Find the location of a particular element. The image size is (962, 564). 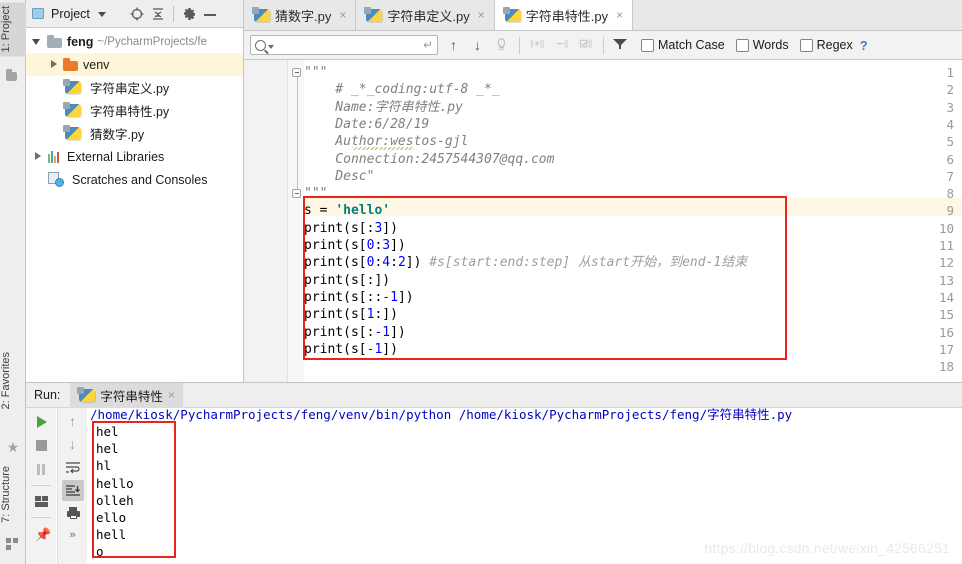

up-arrow-icon: ↑ is located at coordinates (73, 421).